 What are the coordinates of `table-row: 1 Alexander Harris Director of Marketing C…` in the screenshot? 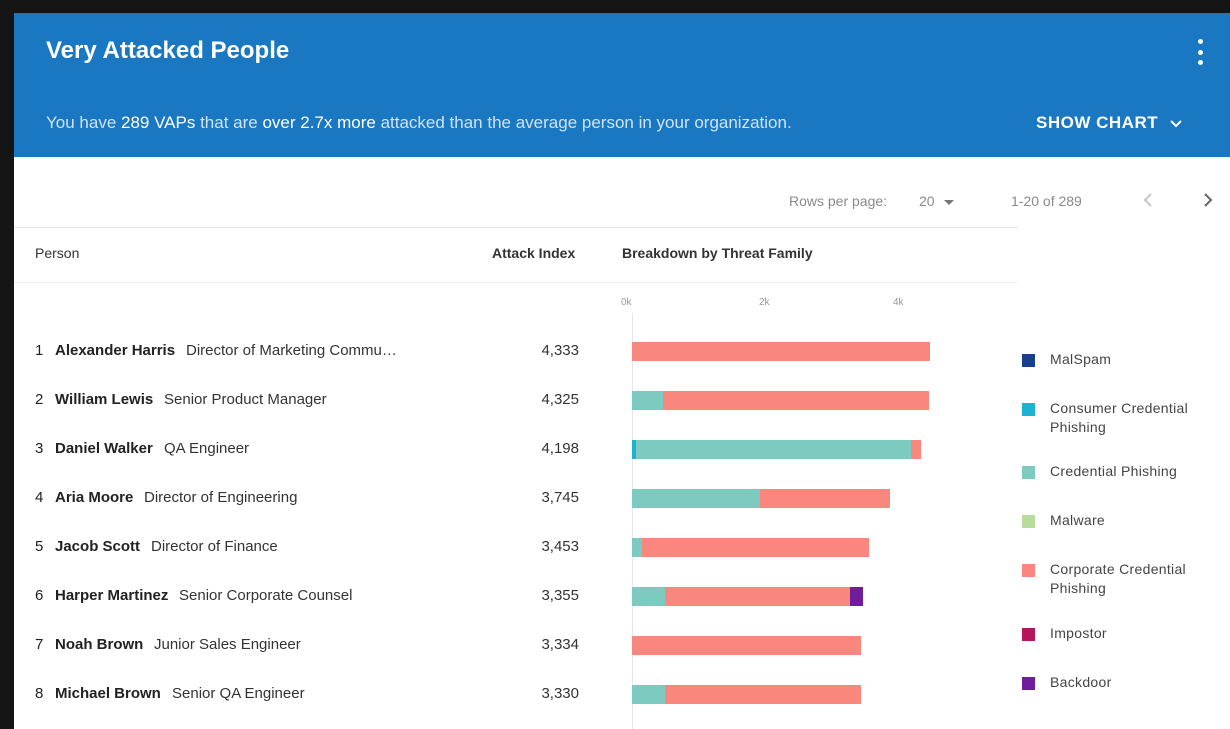 It's located at (516, 366).